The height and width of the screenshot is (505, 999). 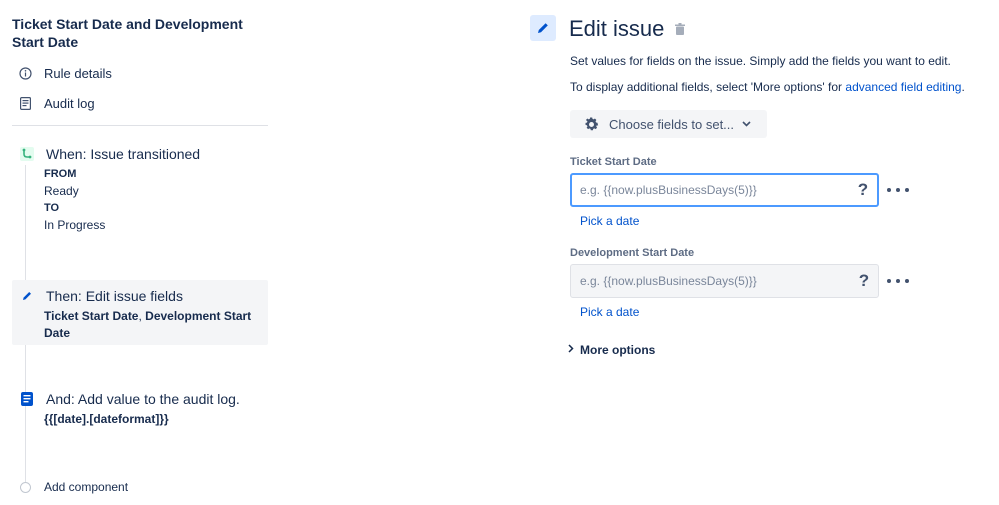 What do you see at coordinates (143, 399) in the screenshot?
I see `audit-action-title: And: Add value to the audit log.` at bounding box center [143, 399].